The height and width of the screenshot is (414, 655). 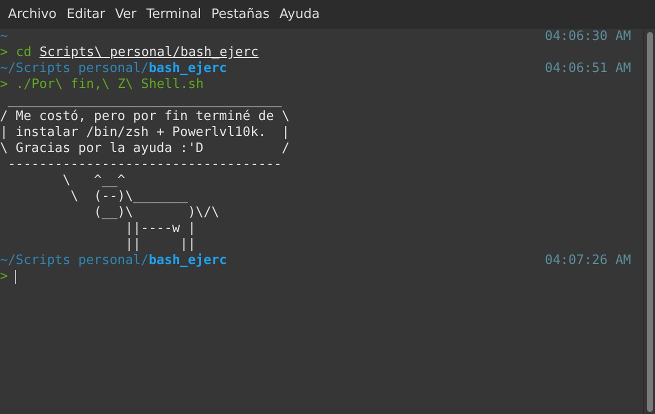 I want to click on menu-item: Ayuda, so click(x=299, y=14).